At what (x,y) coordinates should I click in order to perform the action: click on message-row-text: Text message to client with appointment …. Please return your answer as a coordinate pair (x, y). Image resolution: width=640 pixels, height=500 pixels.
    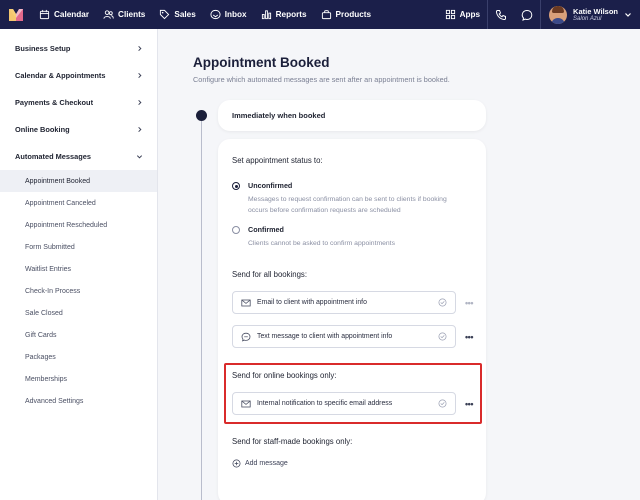
    Looking at the image, I should click on (344, 336).